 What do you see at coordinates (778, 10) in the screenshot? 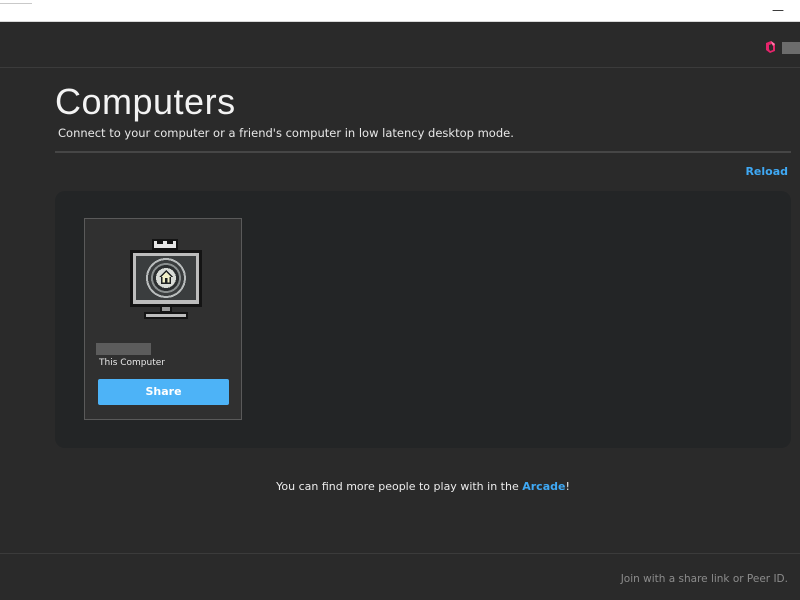
I see `minimize-button: —` at bounding box center [778, 10].